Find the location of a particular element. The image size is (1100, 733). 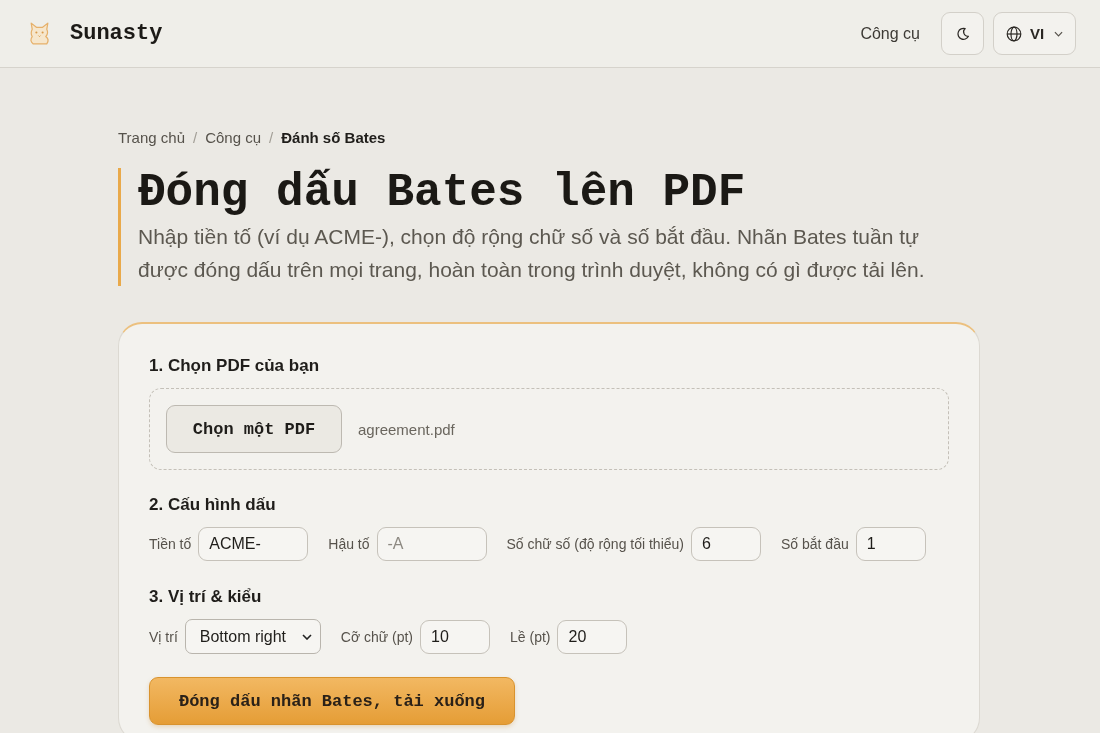

file-drop-zone: Chọn một PDF agreement.pdf is located at coordinates (549, 429).